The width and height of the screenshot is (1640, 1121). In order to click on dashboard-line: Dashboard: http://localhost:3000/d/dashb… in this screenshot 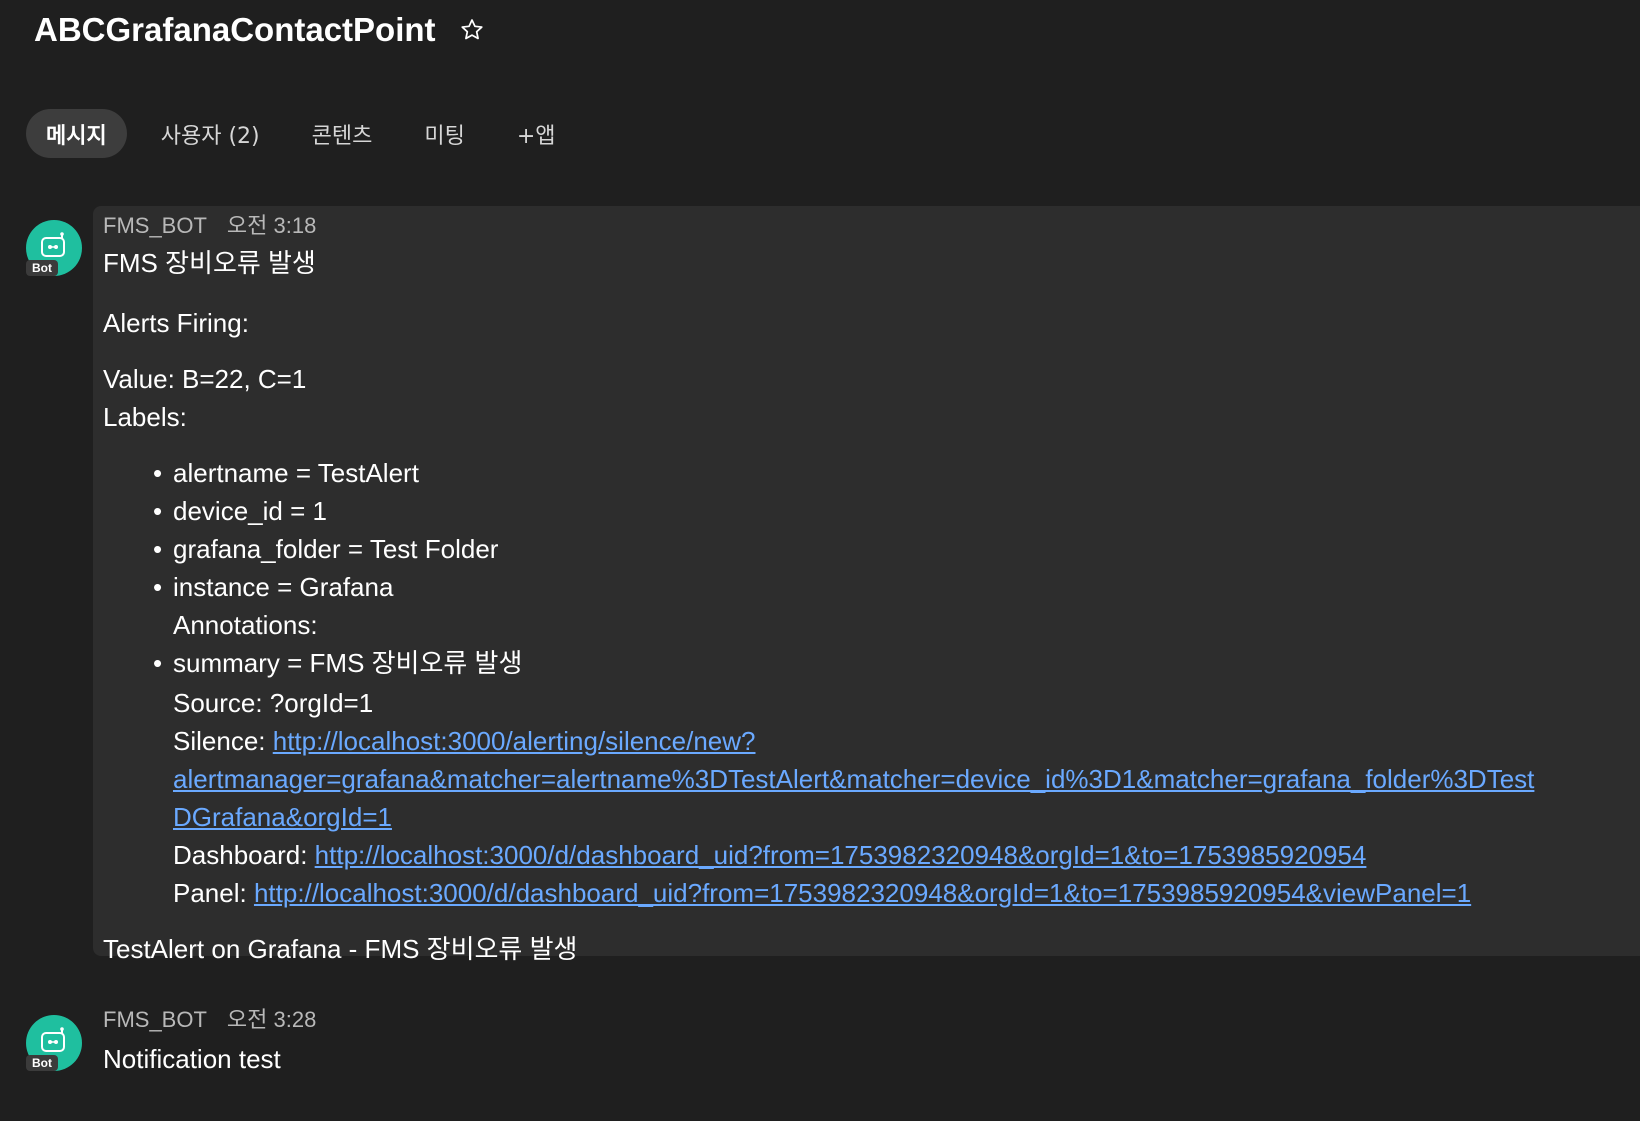, I will do `click(818, 855)`.